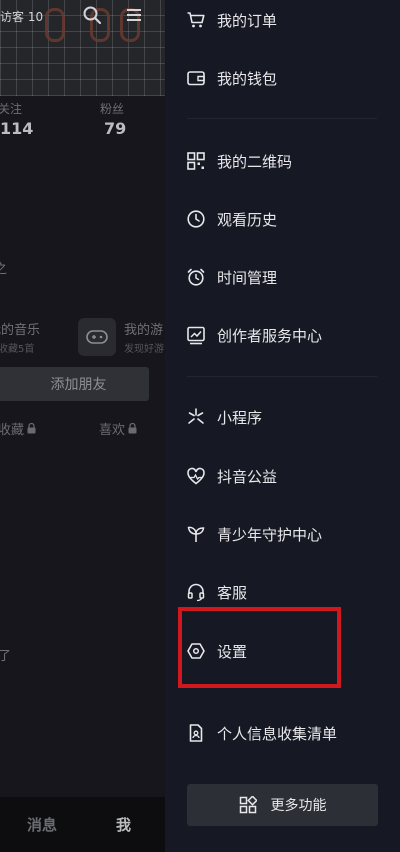 Image resolution: width=400 pixels, height=852 pixels. Describe the element at coordinates (196, 417) in the screenshot. I see `mini-program-icon` at that location.